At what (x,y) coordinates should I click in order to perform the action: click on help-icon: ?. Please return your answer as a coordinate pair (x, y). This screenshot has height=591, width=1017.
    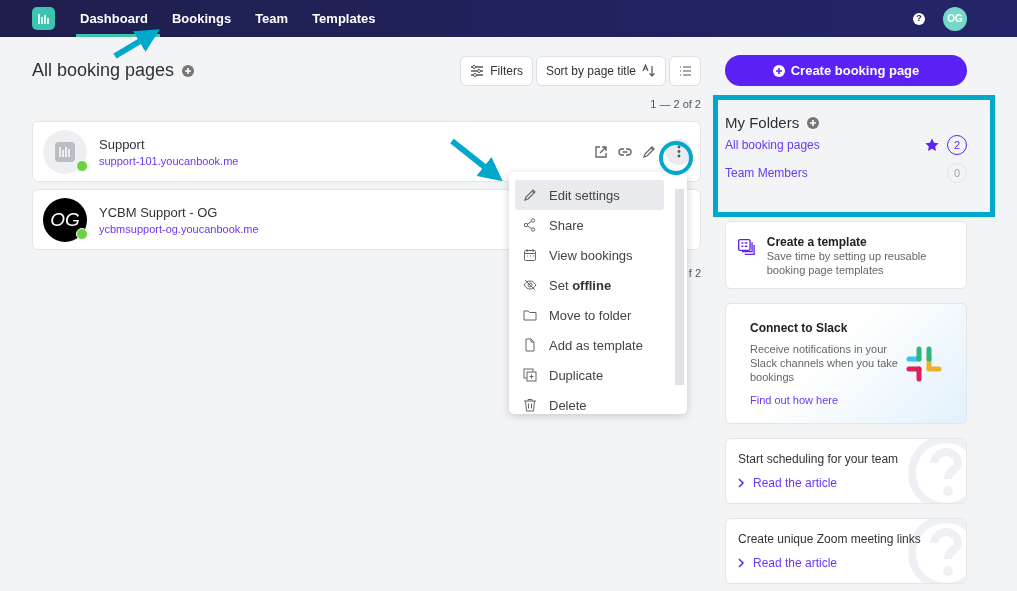
    Looking at the image, I should click on (919, 18).